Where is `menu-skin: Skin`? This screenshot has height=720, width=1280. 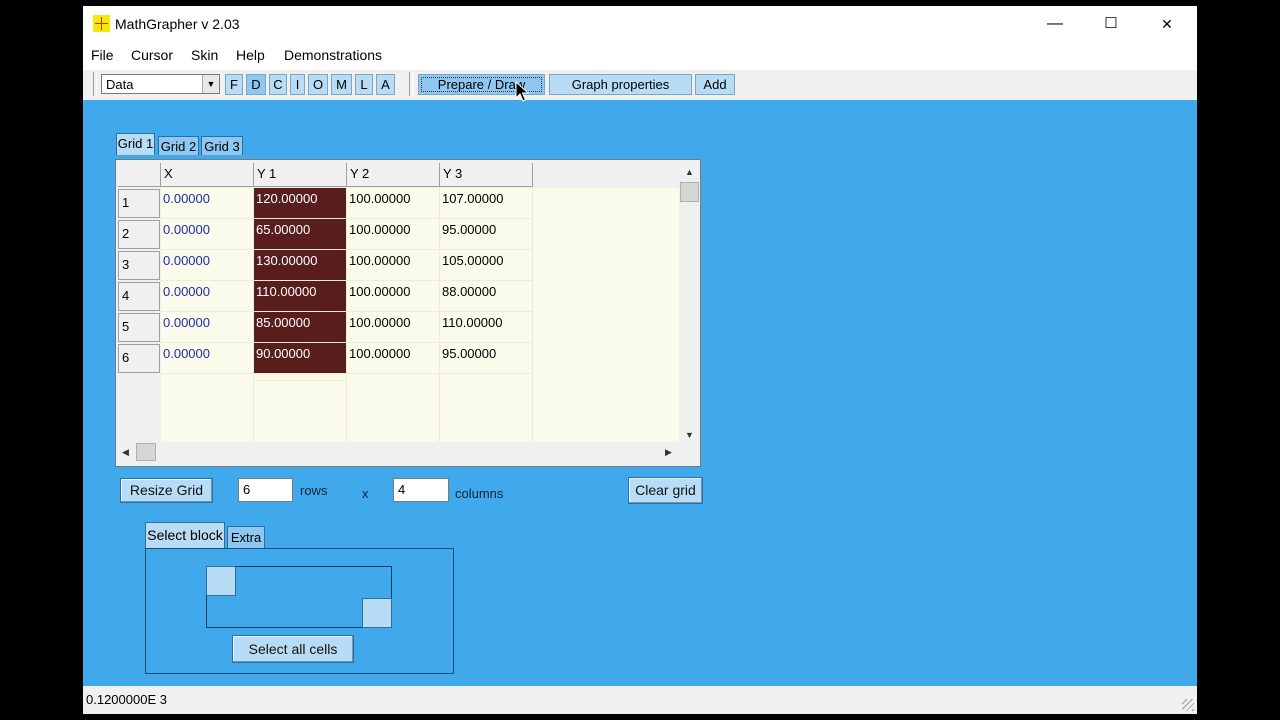 menu-skin: Skin is located at coordinates (204, 55).